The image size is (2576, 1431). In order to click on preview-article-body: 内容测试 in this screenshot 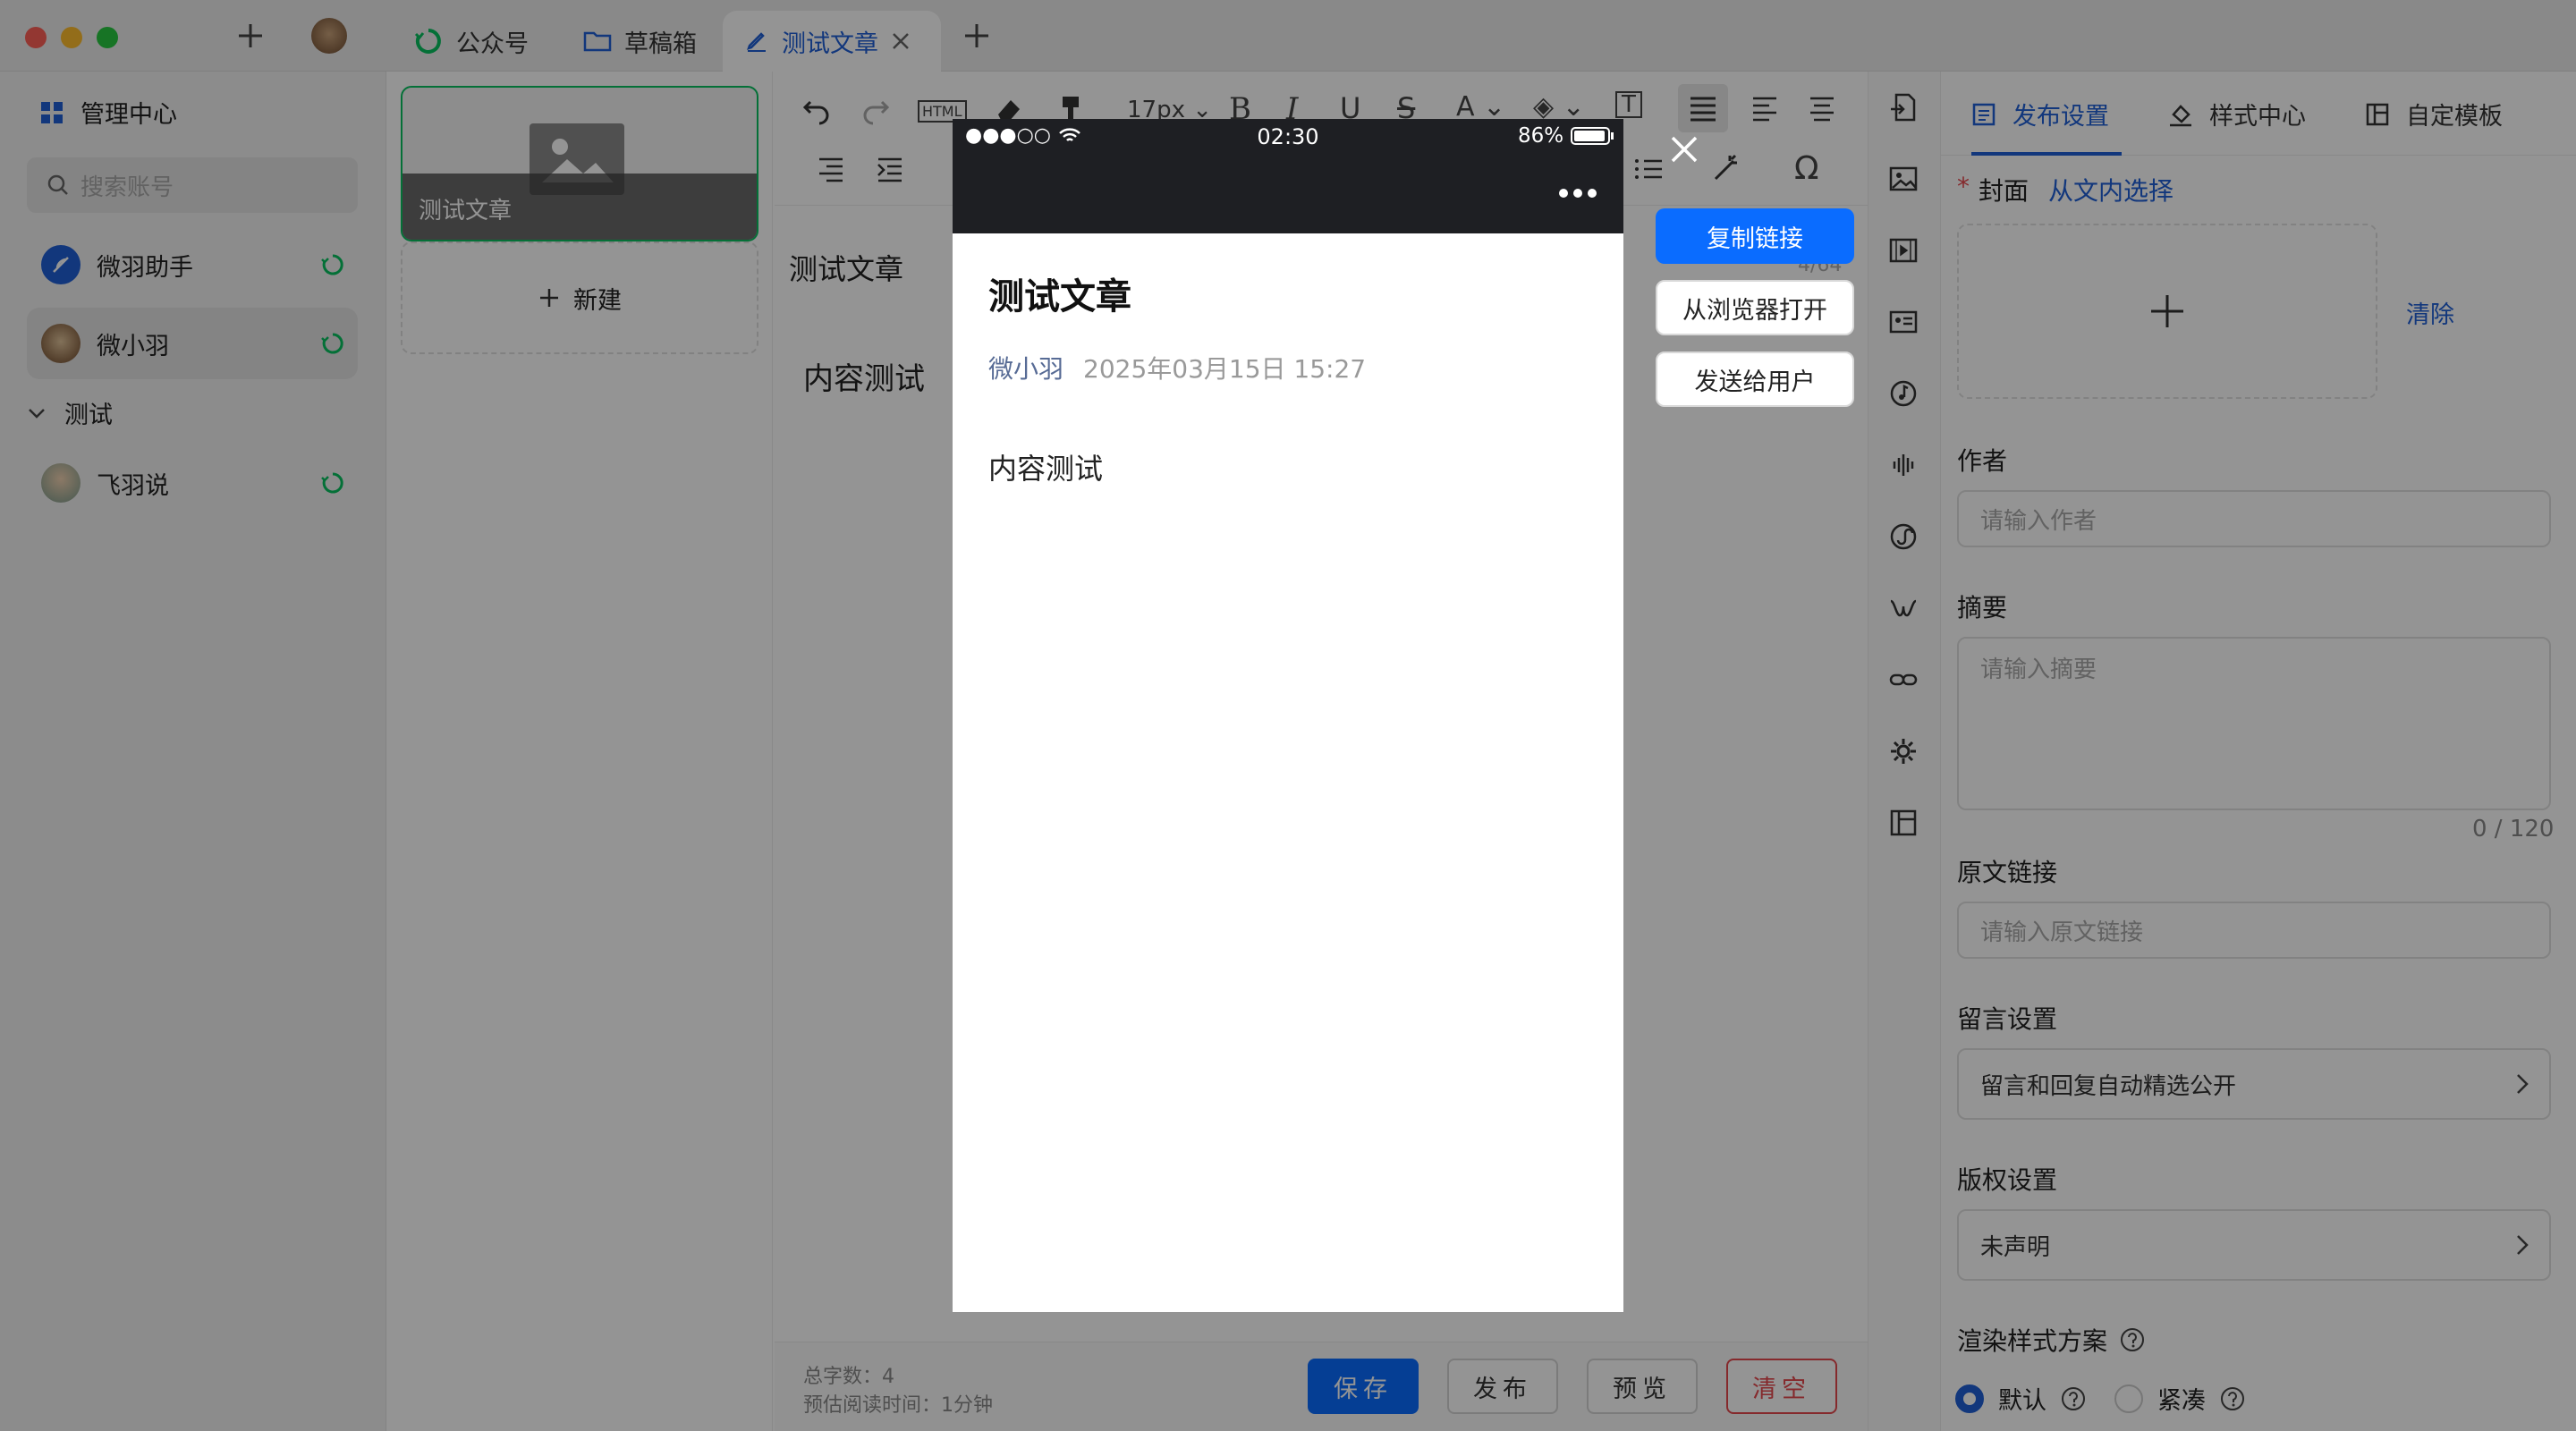, I will do `click(1046, 469)`.